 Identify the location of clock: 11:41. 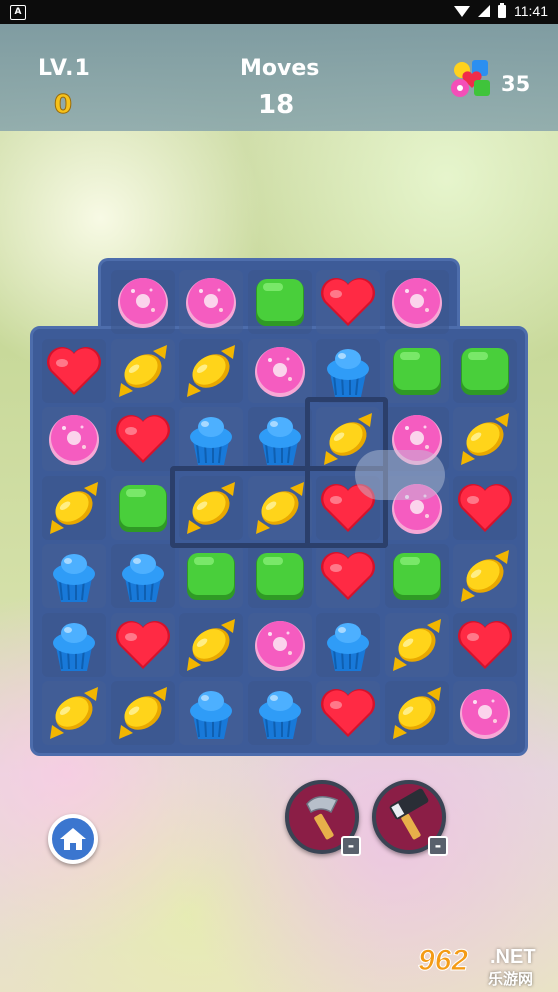
(531, 11).